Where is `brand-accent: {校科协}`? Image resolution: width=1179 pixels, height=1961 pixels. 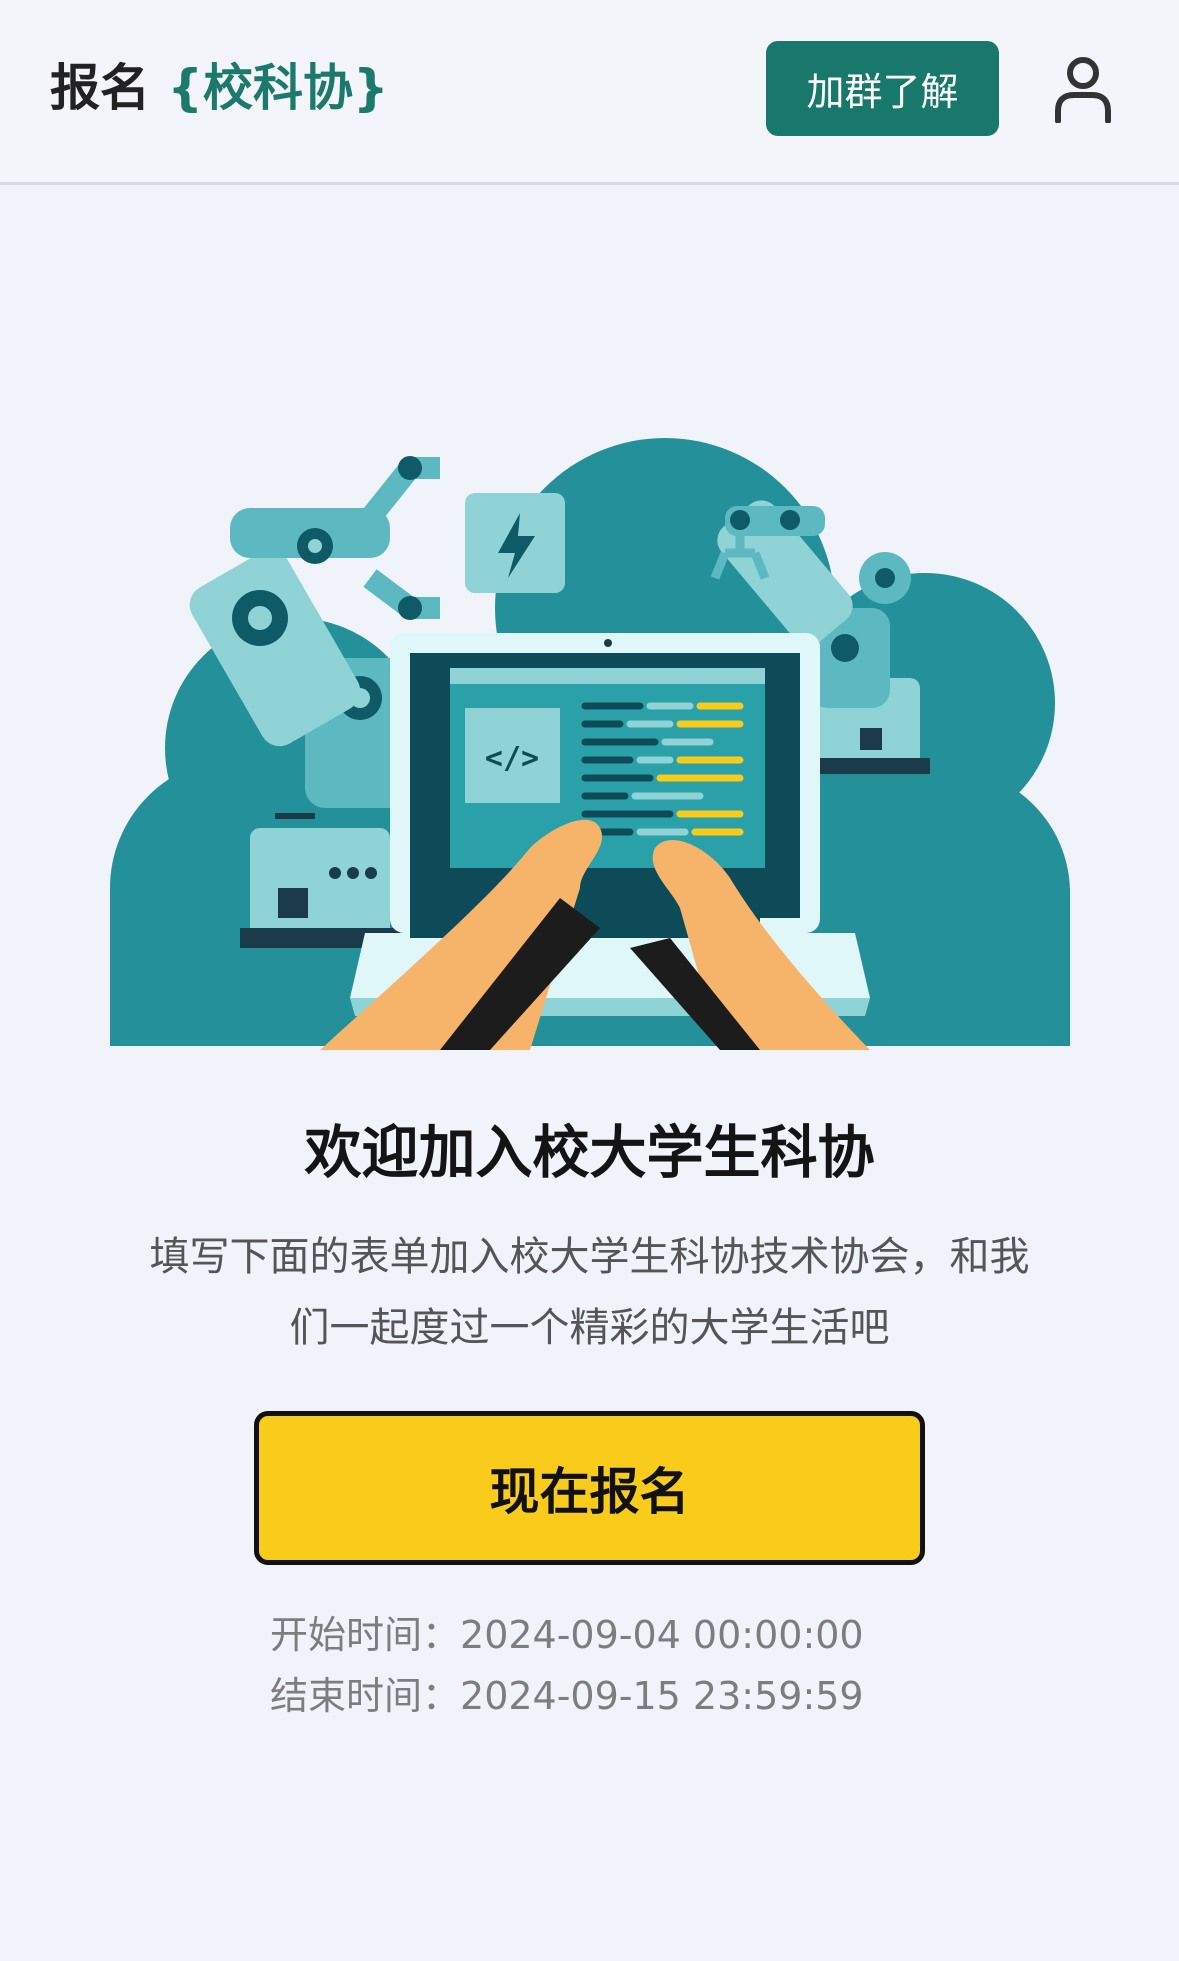
brand-accent: {校科协} is located at coordinates (278, 88).